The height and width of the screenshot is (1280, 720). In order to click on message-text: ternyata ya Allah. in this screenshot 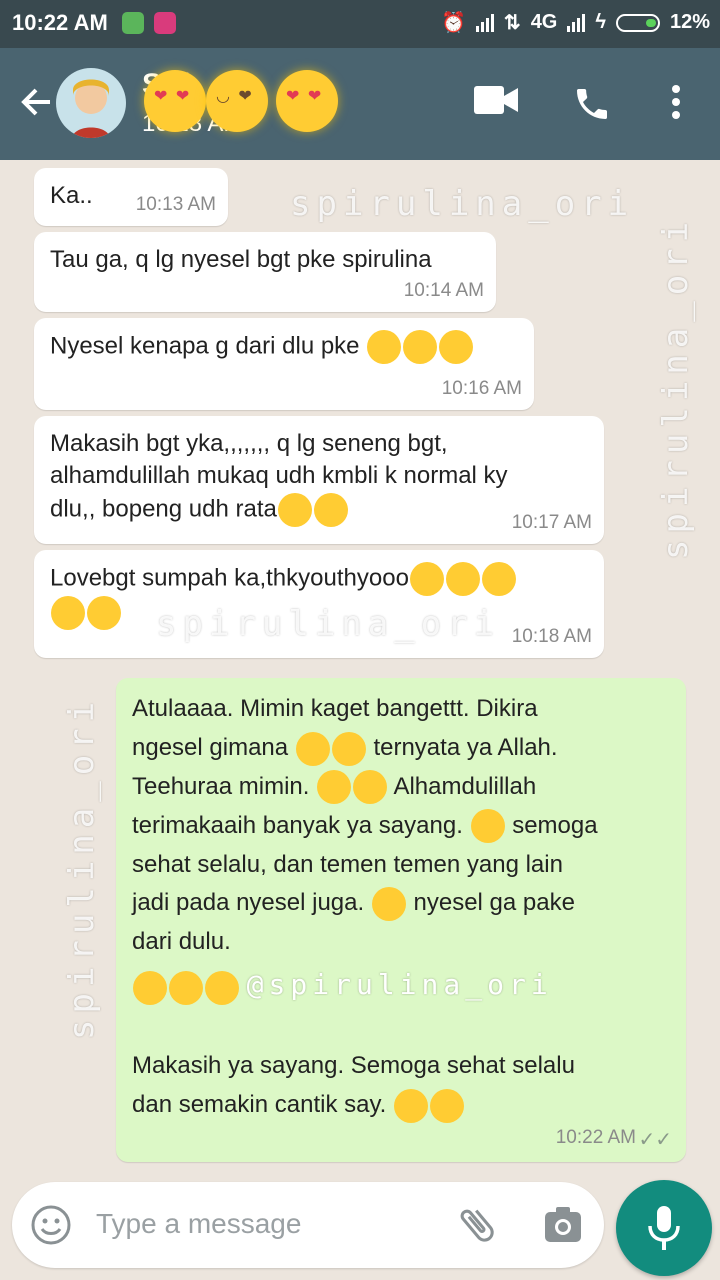, I will do `click(465, 747)`.